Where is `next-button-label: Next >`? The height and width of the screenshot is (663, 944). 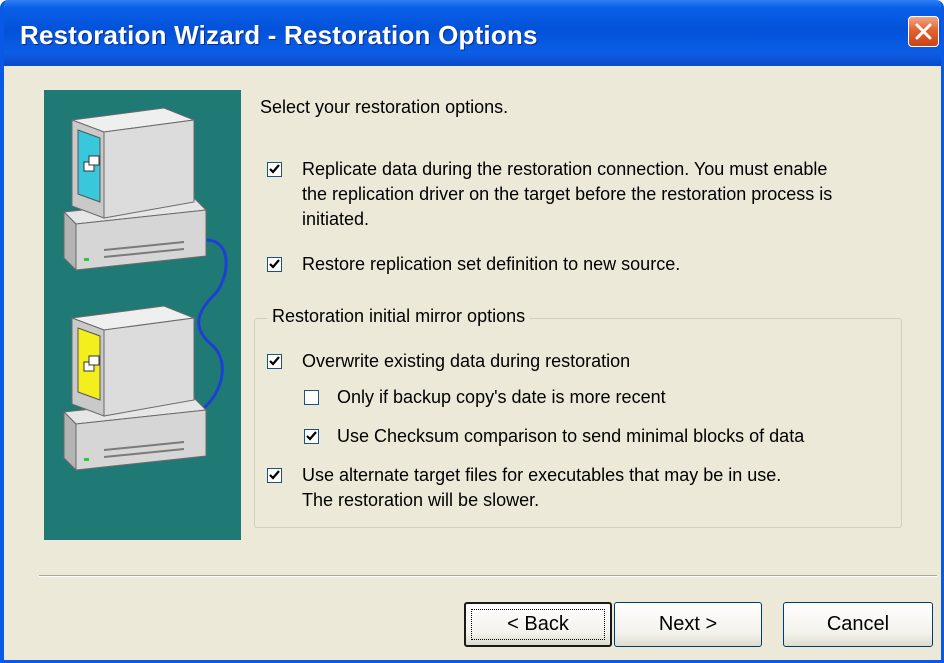
next-button-label: Next > is located at coordinates (688, 624).